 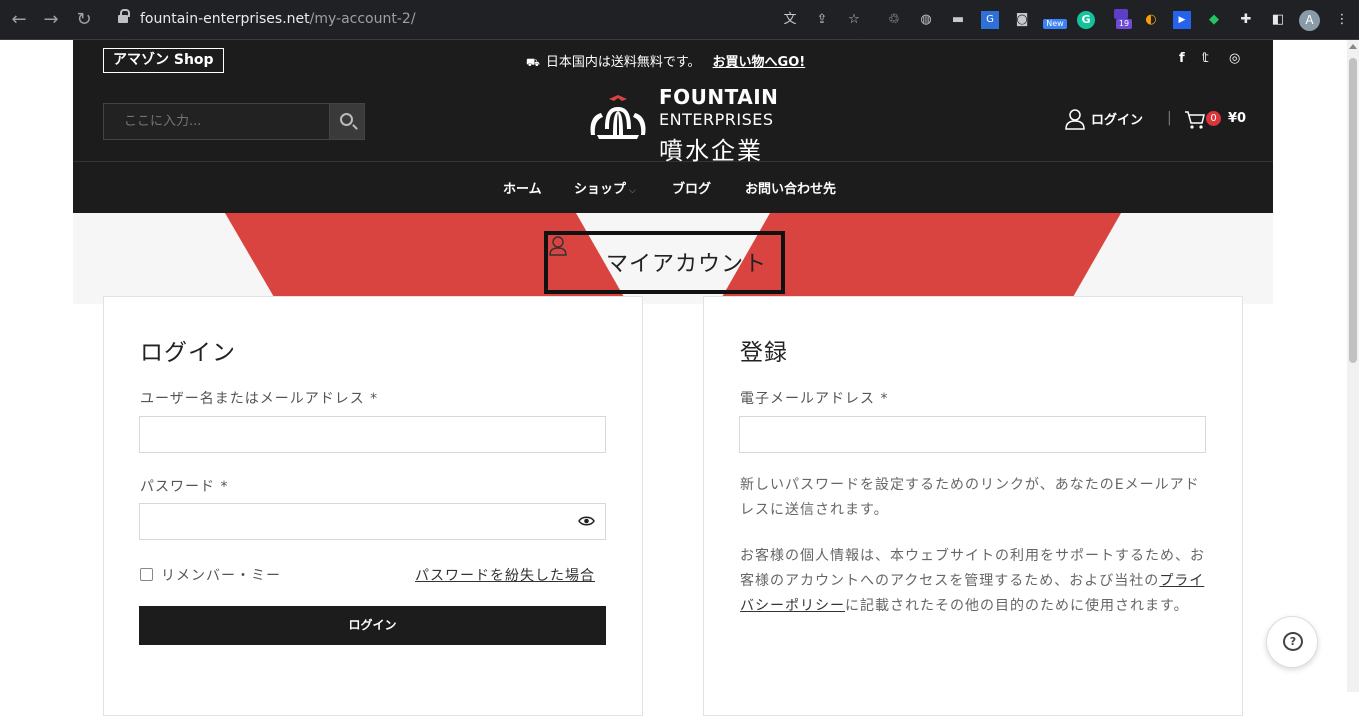 I want to click on lost-password-link: パスワードを紛失した場合, so click(x=505, y=575).